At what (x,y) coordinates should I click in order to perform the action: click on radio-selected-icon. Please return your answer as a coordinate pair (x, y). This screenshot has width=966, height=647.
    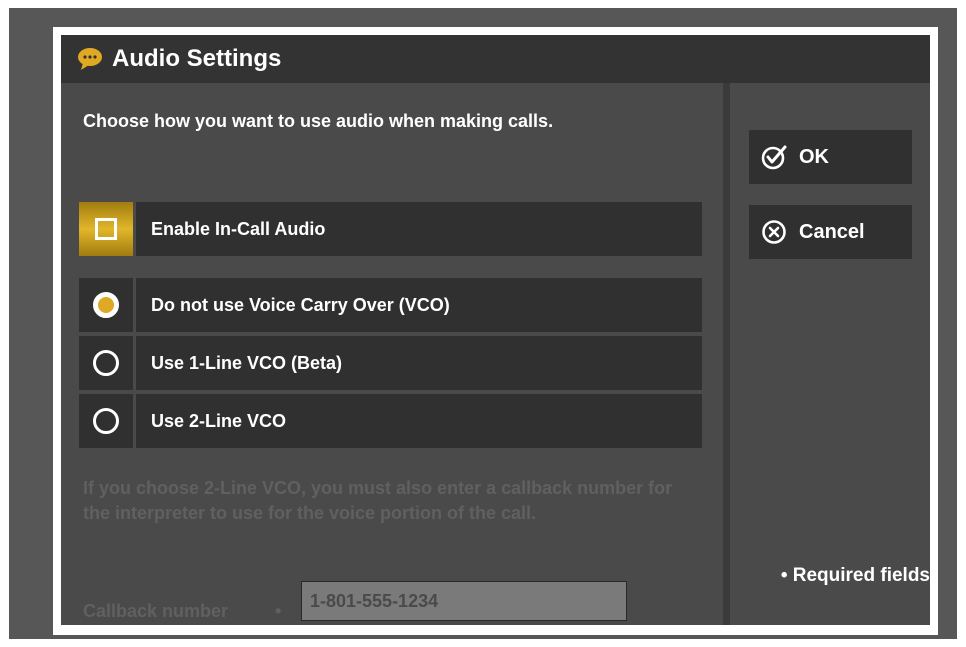
    Looking at the image, I should click on (106, 305).